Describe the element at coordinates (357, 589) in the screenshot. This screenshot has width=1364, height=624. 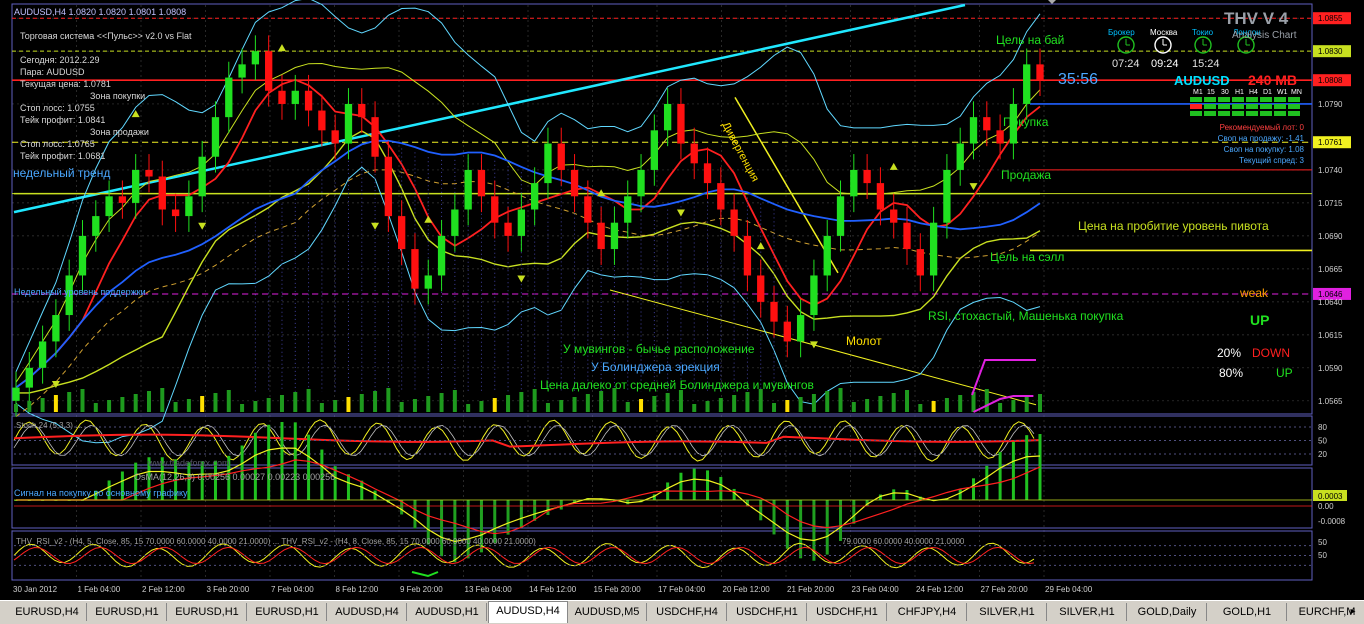
I see `date-axis-label: 8 Feb 12:00` at that location.